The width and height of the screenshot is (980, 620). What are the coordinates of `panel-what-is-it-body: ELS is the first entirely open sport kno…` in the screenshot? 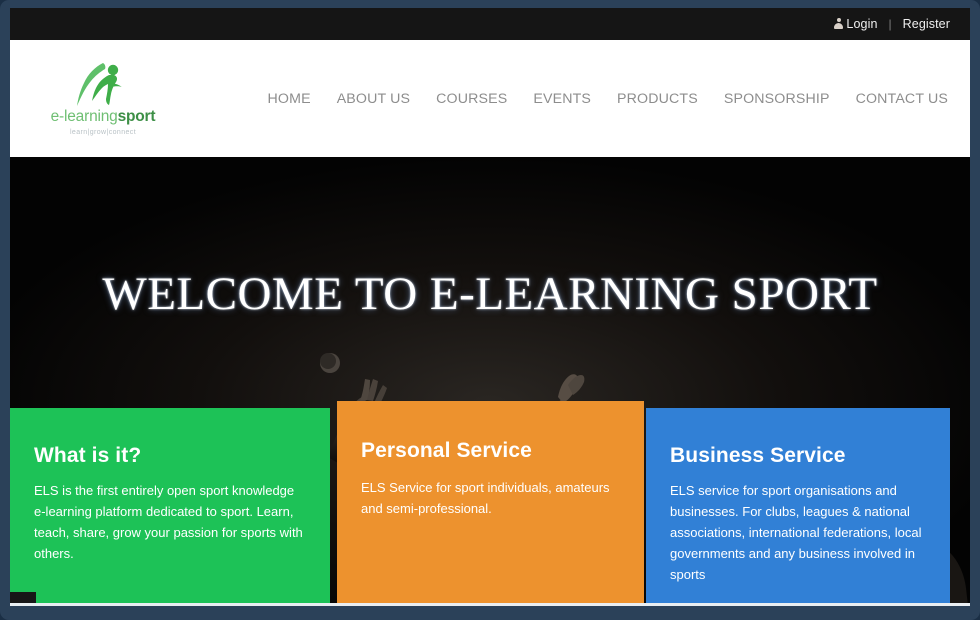 It's located at (168, 522).